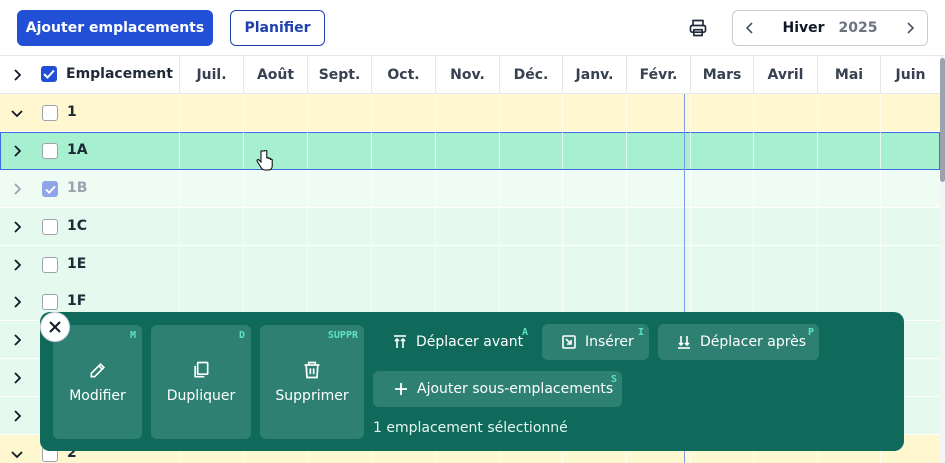 This screenshot has height=463, width=945. I want to click on location-row: 1C, so click(470, 227).